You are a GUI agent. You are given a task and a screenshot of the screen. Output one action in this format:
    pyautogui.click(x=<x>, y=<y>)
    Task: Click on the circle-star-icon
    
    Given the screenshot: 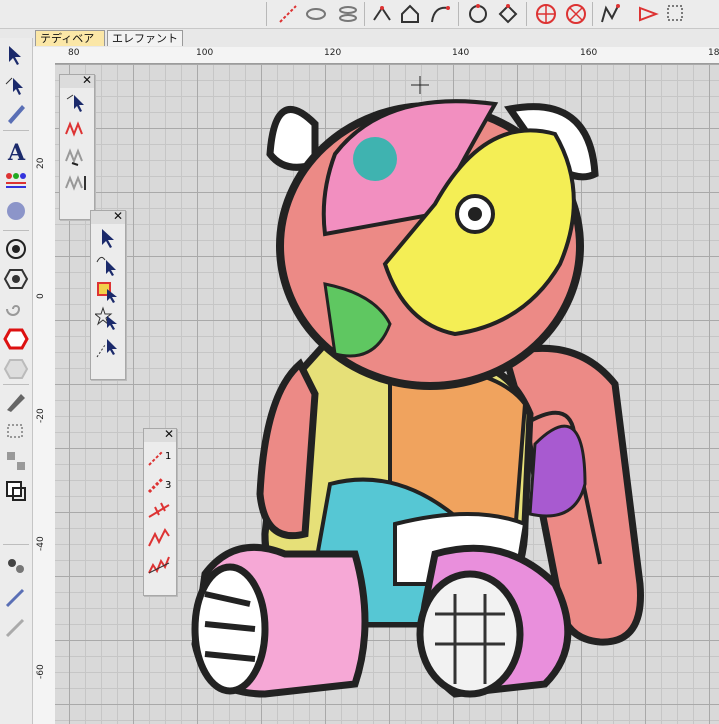 What is the action you would take?
    pyautogui.click(x=576, y=14)
    